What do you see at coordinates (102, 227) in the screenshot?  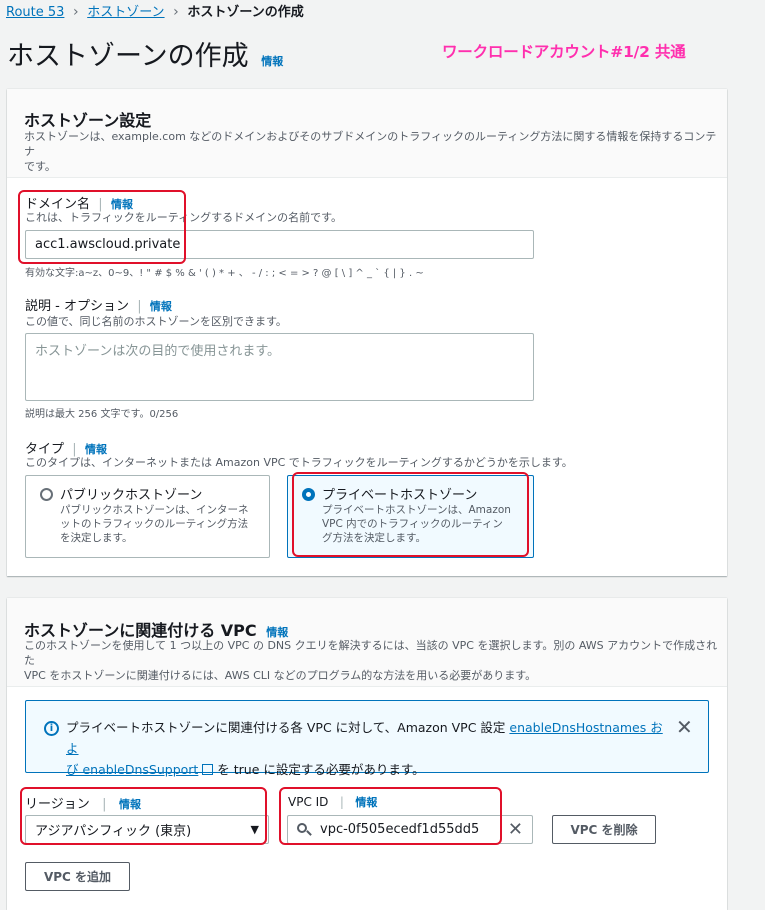 I see `highlight-box-domain` at bounding box center [102, 227].